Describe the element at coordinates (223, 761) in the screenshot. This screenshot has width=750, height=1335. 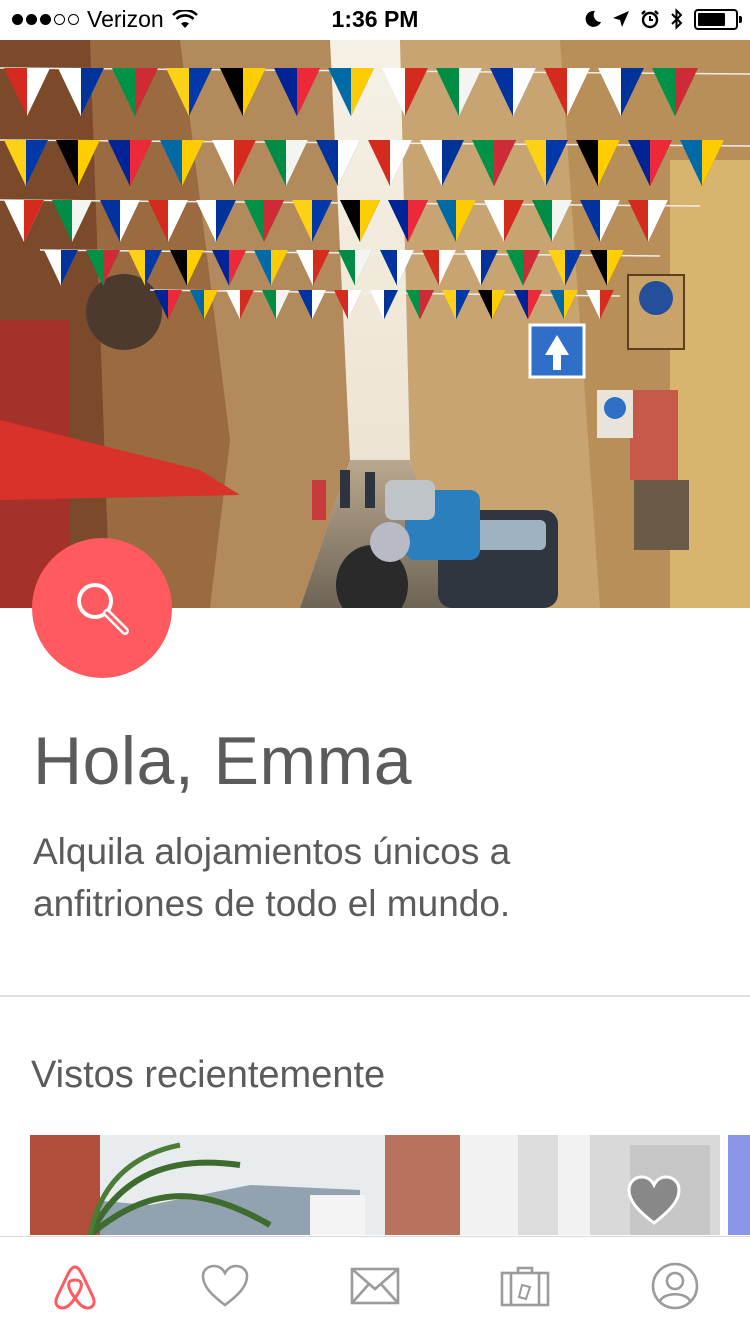
I see `greeting-heading: Hola, Emma` at that location.